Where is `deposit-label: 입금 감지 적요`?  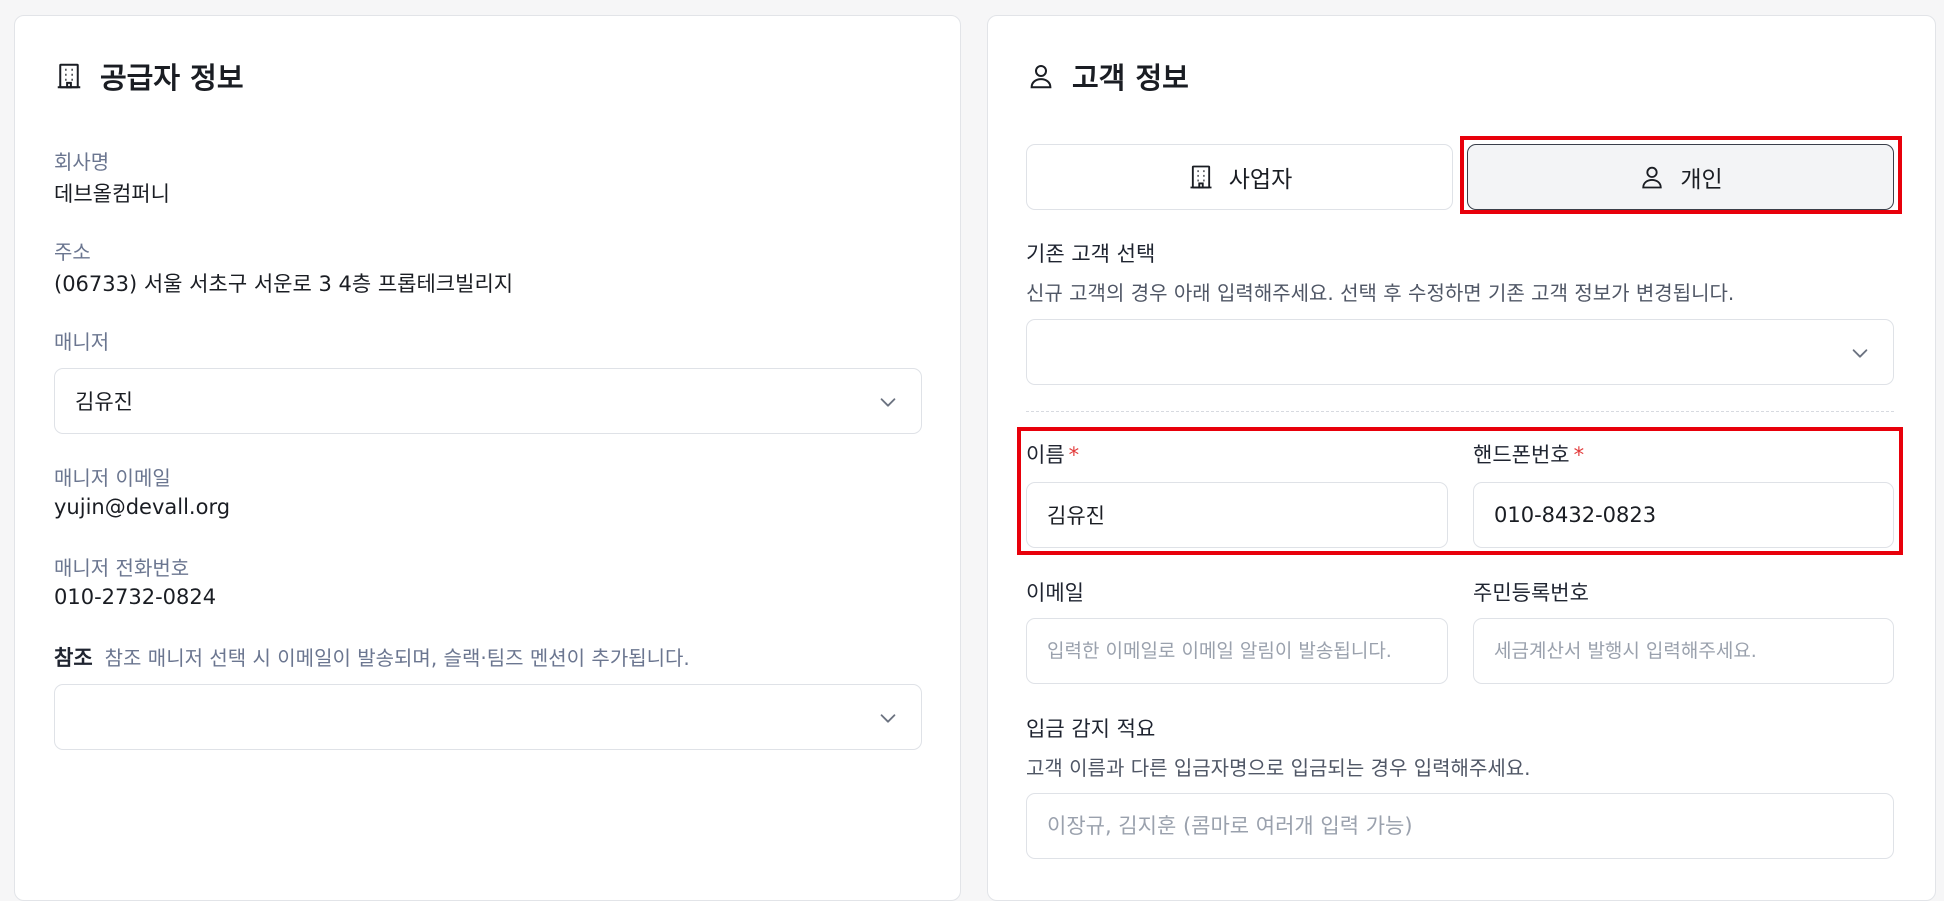
deposit-label: 입금 감지 적요 is located at coordinates (1091, 729).